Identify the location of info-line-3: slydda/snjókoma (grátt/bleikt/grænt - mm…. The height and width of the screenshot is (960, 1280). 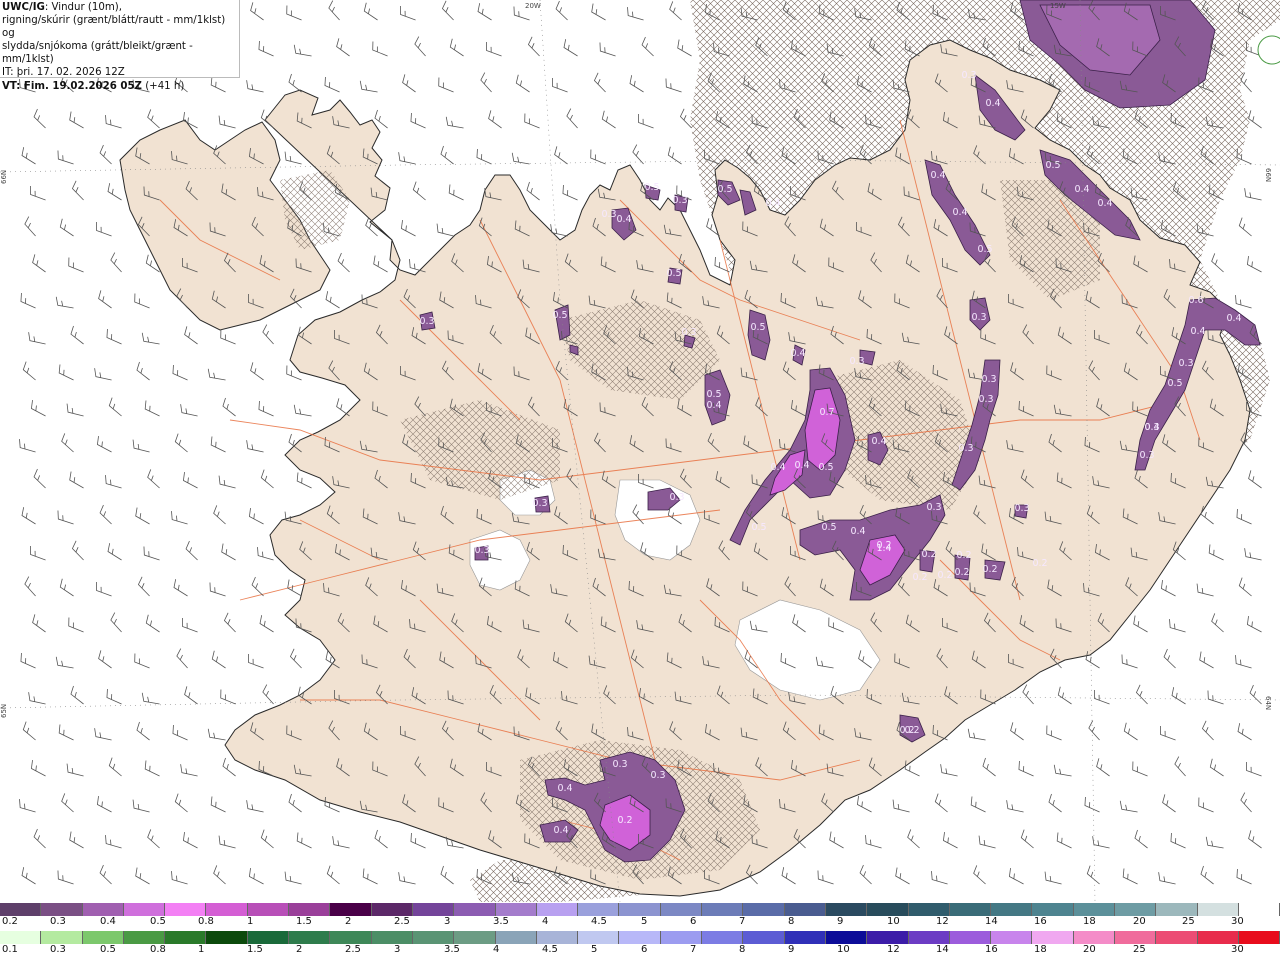
(97, 53).